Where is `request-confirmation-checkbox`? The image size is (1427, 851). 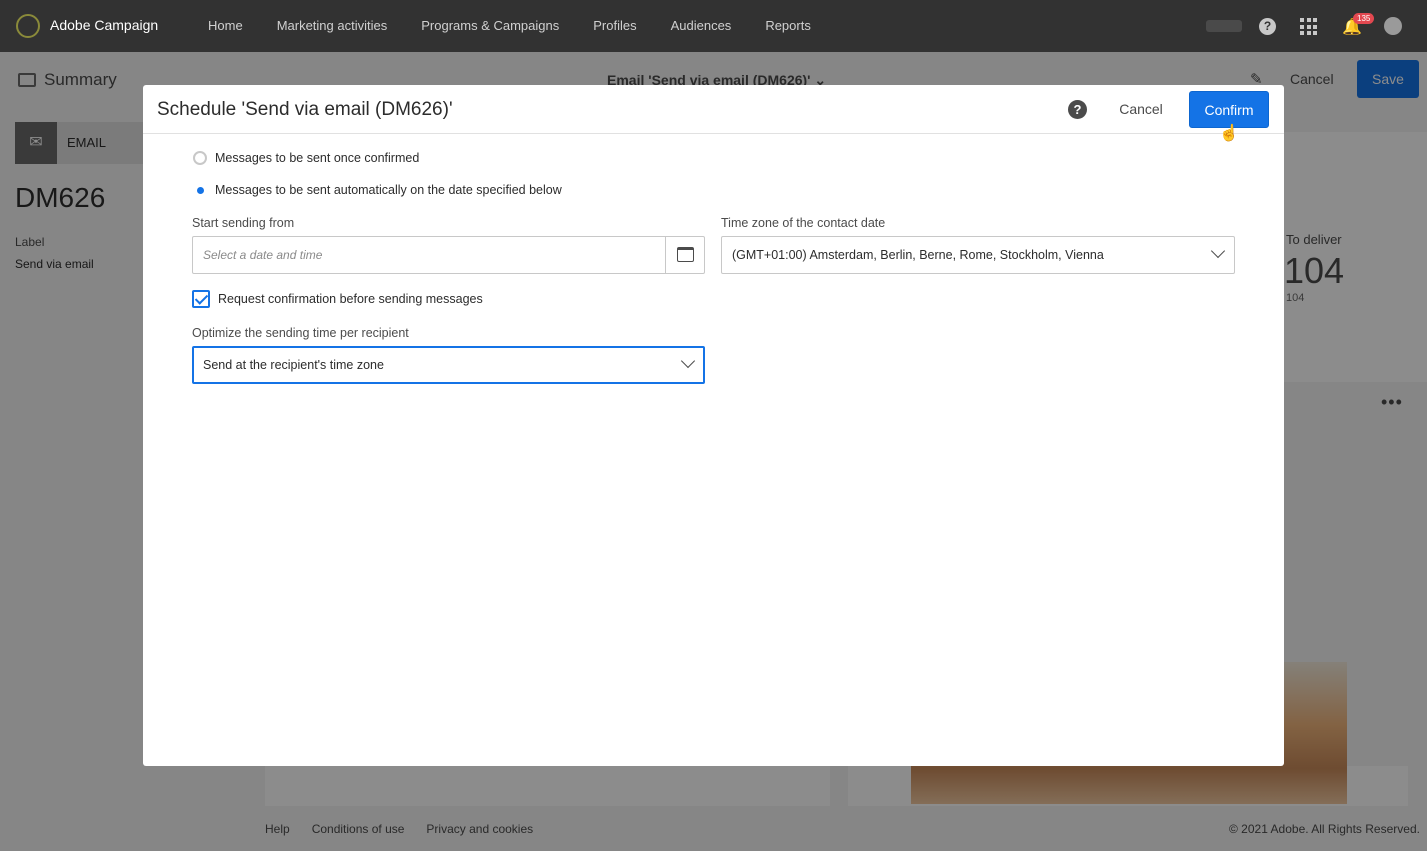 request-confirmation-checkbox is located at coordinates (201, 299).